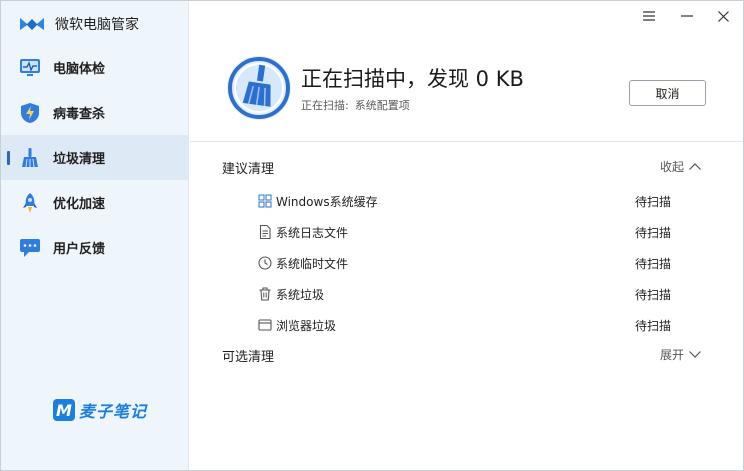 The image size is (744, 471). I want to click on sidebar-item-label: 病毒查杀, so click(79, 114).